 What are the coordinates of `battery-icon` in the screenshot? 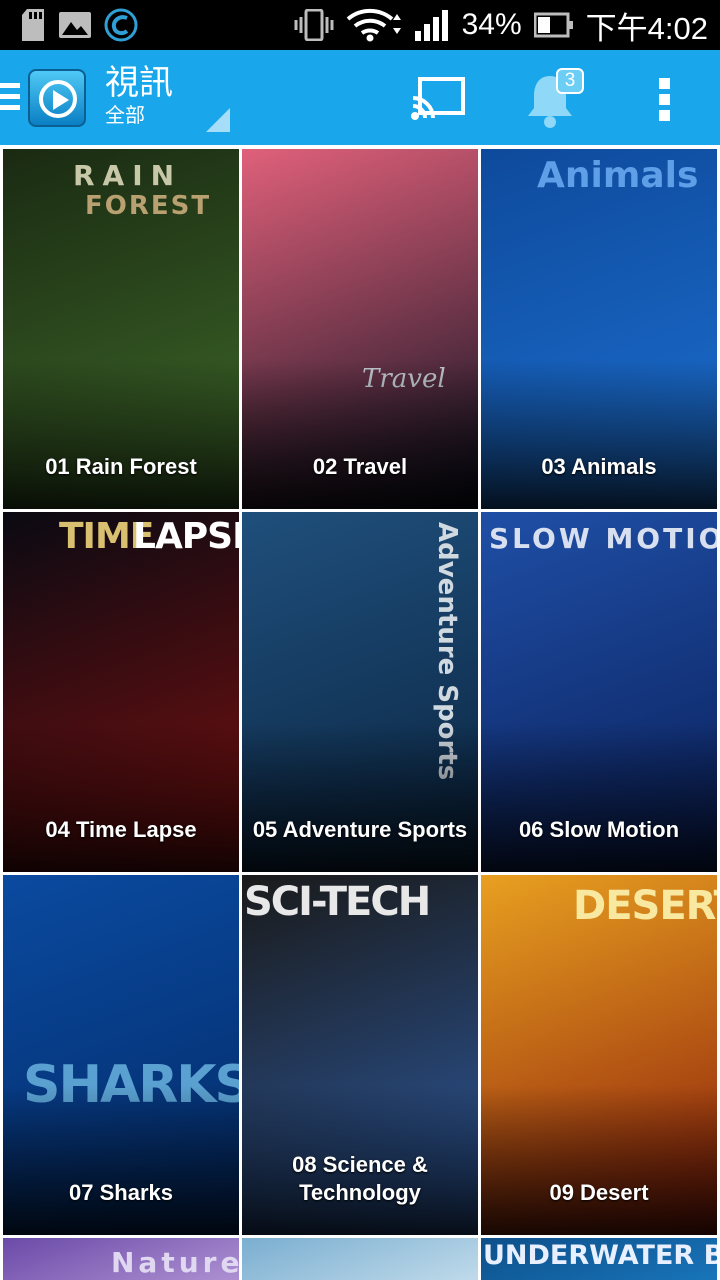 It's located at (553, 25).